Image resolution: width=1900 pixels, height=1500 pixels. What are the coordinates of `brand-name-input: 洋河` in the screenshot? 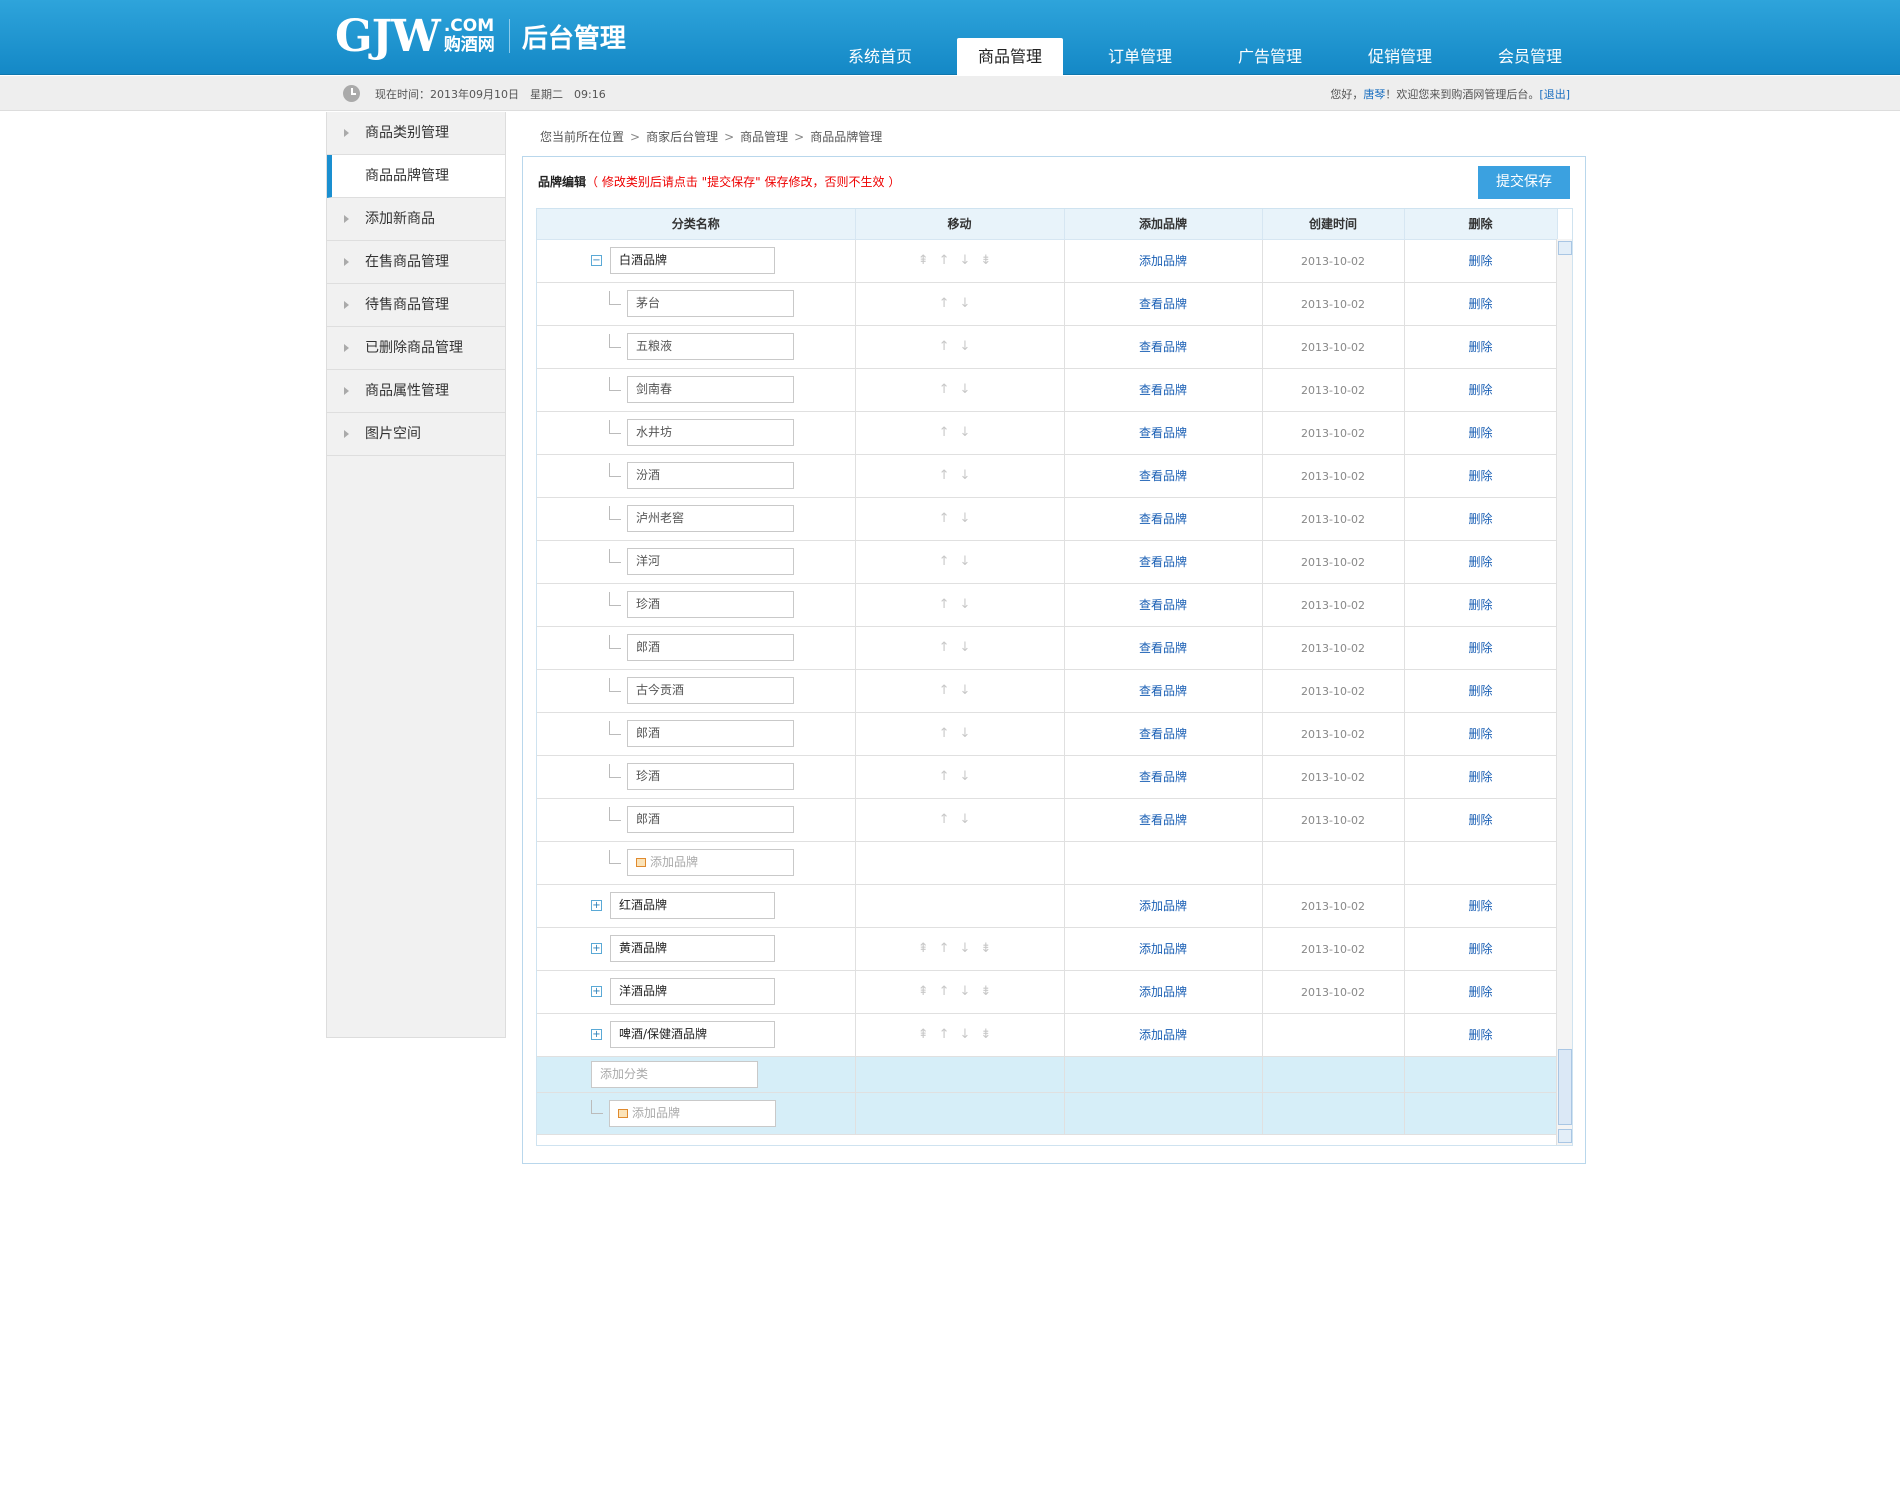 It's located at (710, 561).